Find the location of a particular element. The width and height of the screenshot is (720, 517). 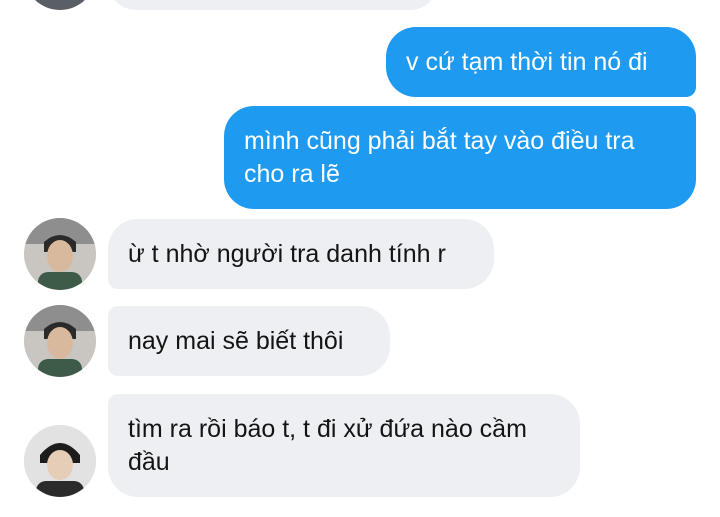

message-bubble-incoming: ừ t nhờ người tra danh tính r is located at coordinates (301, 254).